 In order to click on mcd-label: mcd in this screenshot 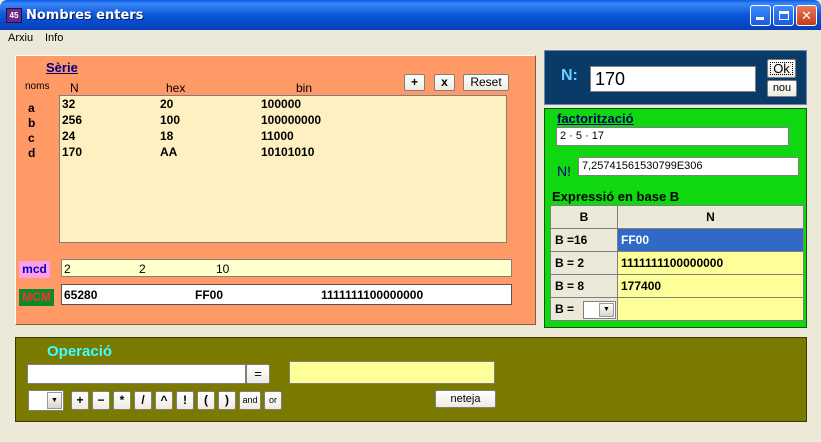, I will do `click(34, 269)`.